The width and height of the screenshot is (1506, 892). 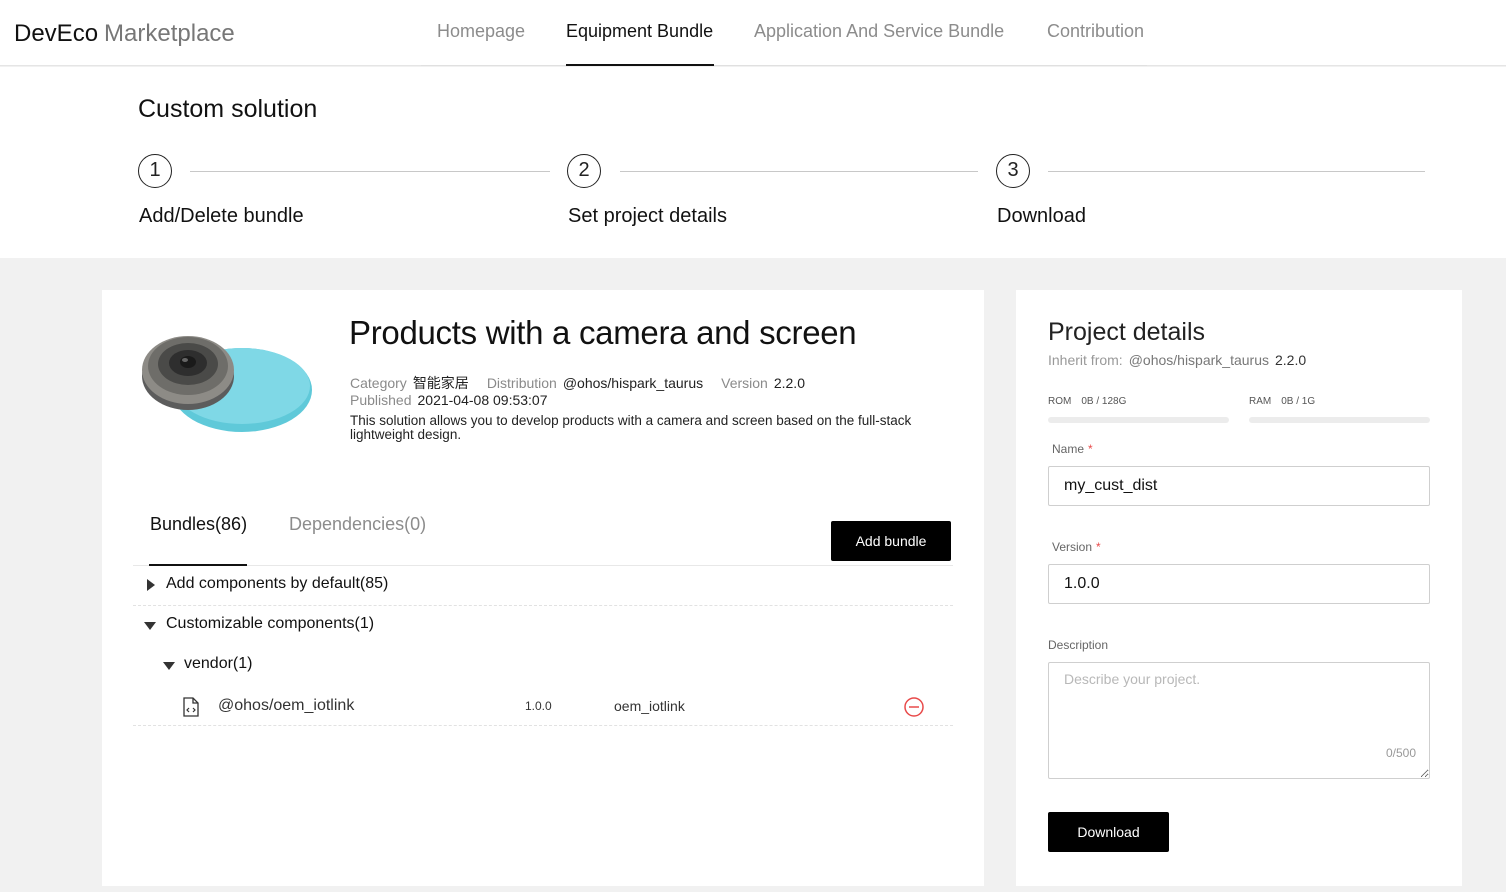 I want to click on logo: DevEco Marketplace, so click(x=124, y=34).